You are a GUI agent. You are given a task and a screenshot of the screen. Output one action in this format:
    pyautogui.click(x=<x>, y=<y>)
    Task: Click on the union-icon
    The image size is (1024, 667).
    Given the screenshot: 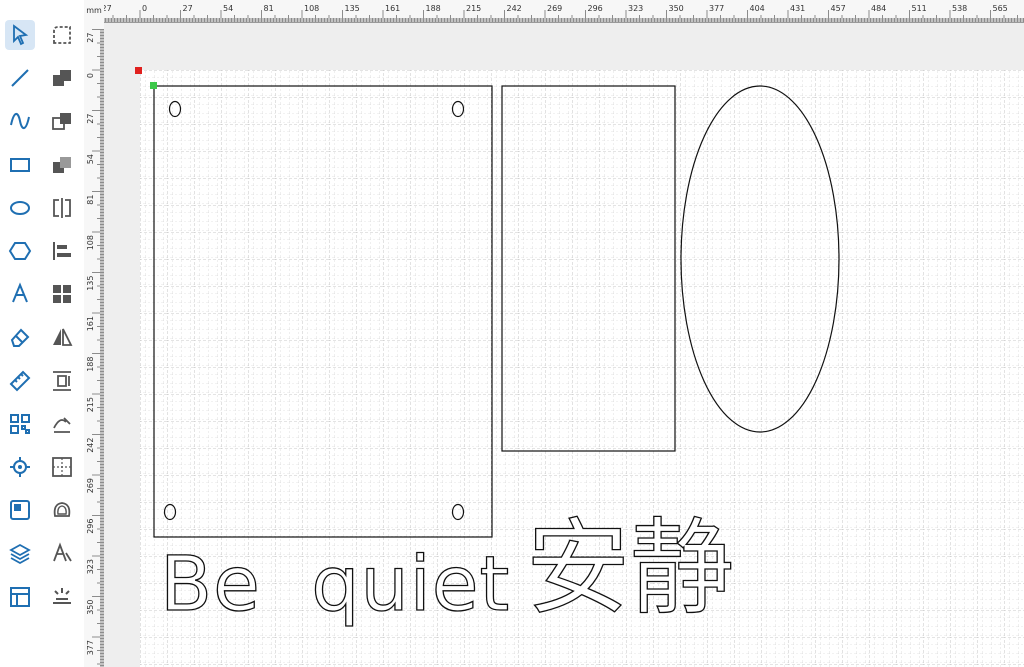 What is the action you would take?
    pyautogui.click(x=62, y=78)
    